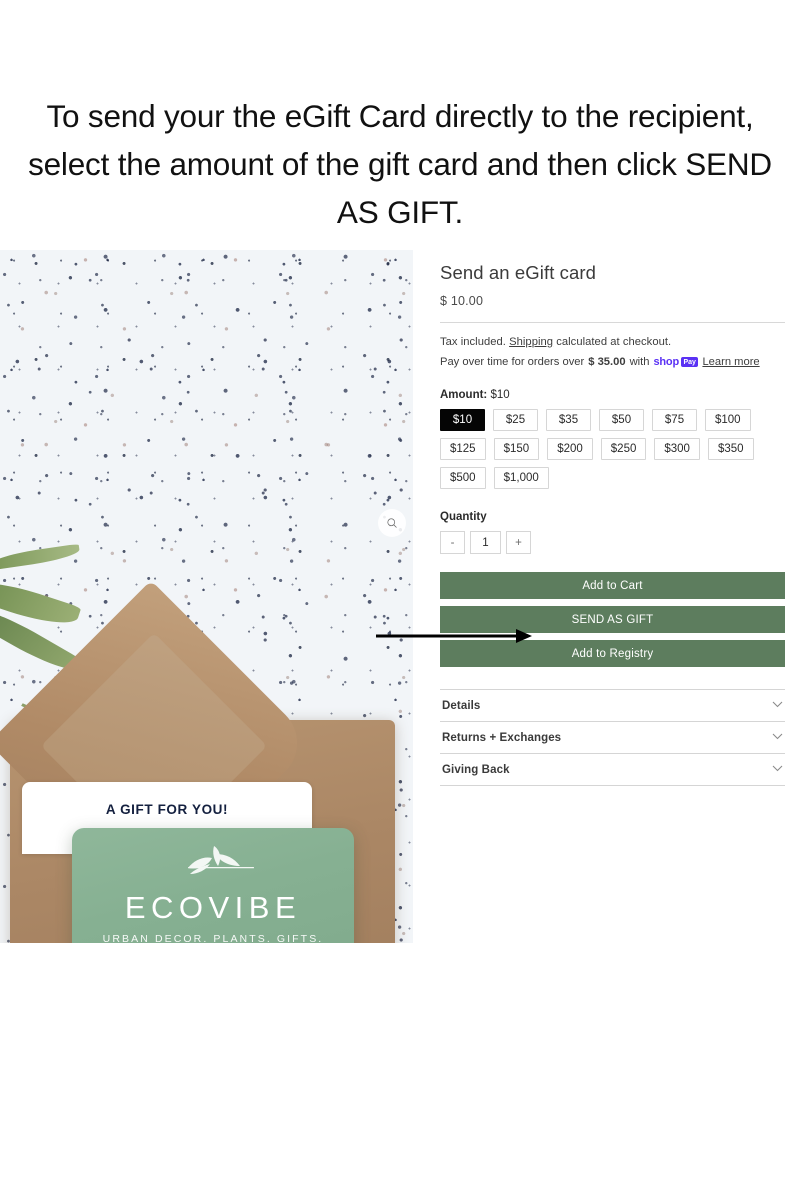 The image size is (800, 1200). I want to click on accordion-item-giving-back: Giving Back, so click(612, 770).